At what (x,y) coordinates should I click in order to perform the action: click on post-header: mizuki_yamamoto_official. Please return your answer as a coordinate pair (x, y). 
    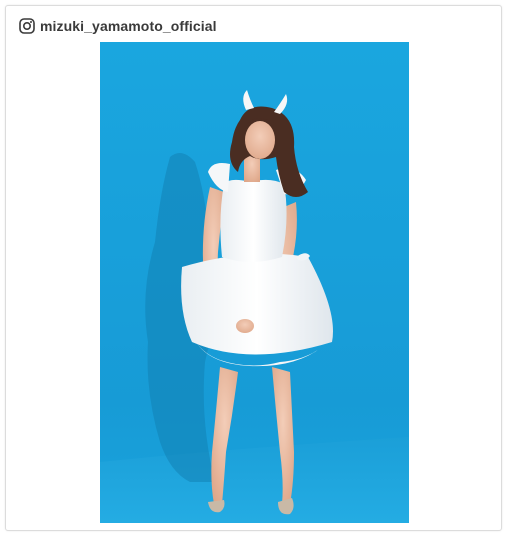
    Looking at the image, I should click on (118, 26).